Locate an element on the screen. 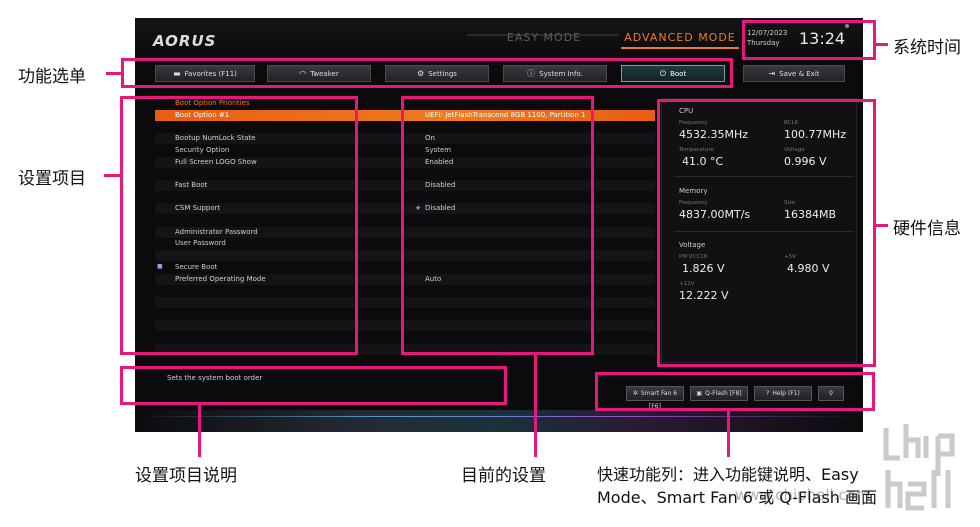 The height and width of the screenshot is (527, 980). callout-hardware: 硬件信息 is located at coordinates (927, 229).